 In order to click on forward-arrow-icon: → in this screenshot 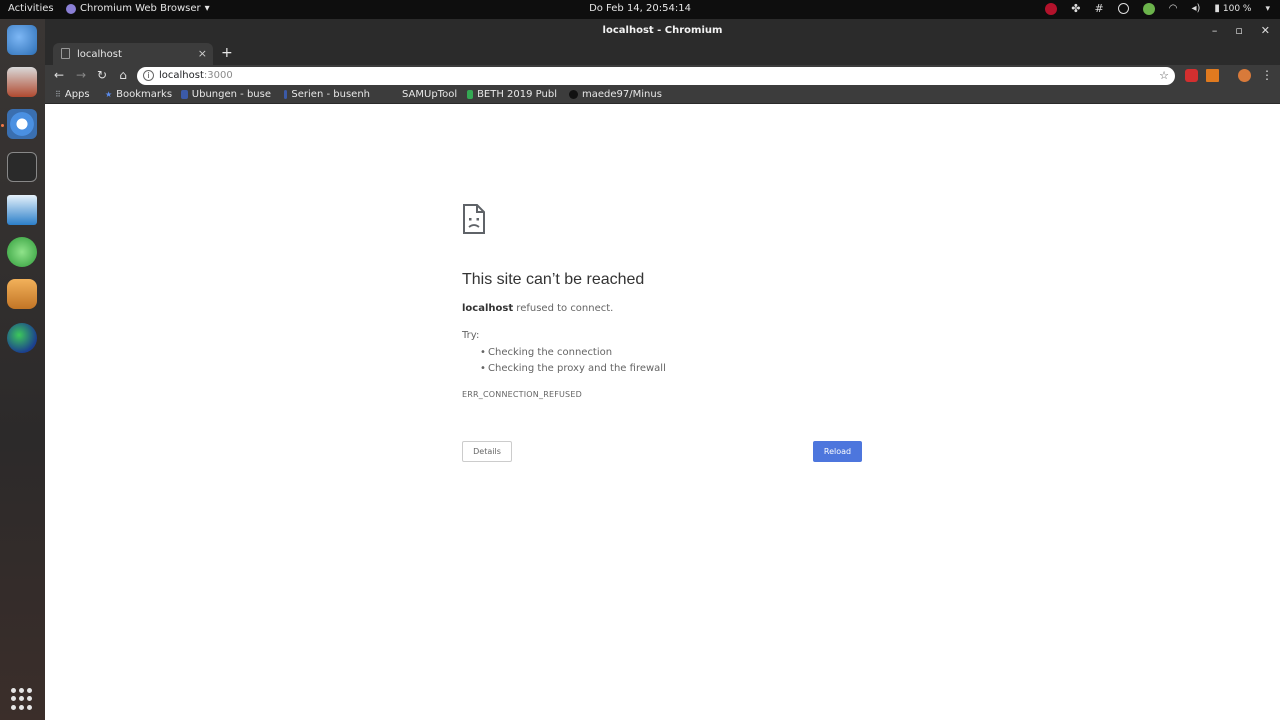, I will do `click(81, 75)`.